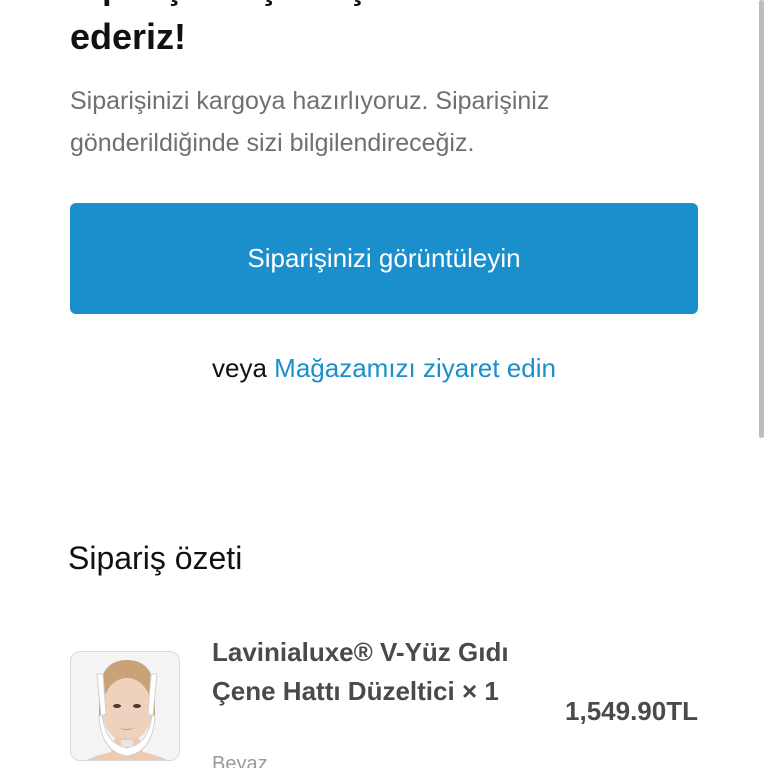  What do you see at coordinates (263, 4) in the screenshot?
I see `page-title-cut: Siparişiniz için teşekkür` at bounding box center [263, 4].